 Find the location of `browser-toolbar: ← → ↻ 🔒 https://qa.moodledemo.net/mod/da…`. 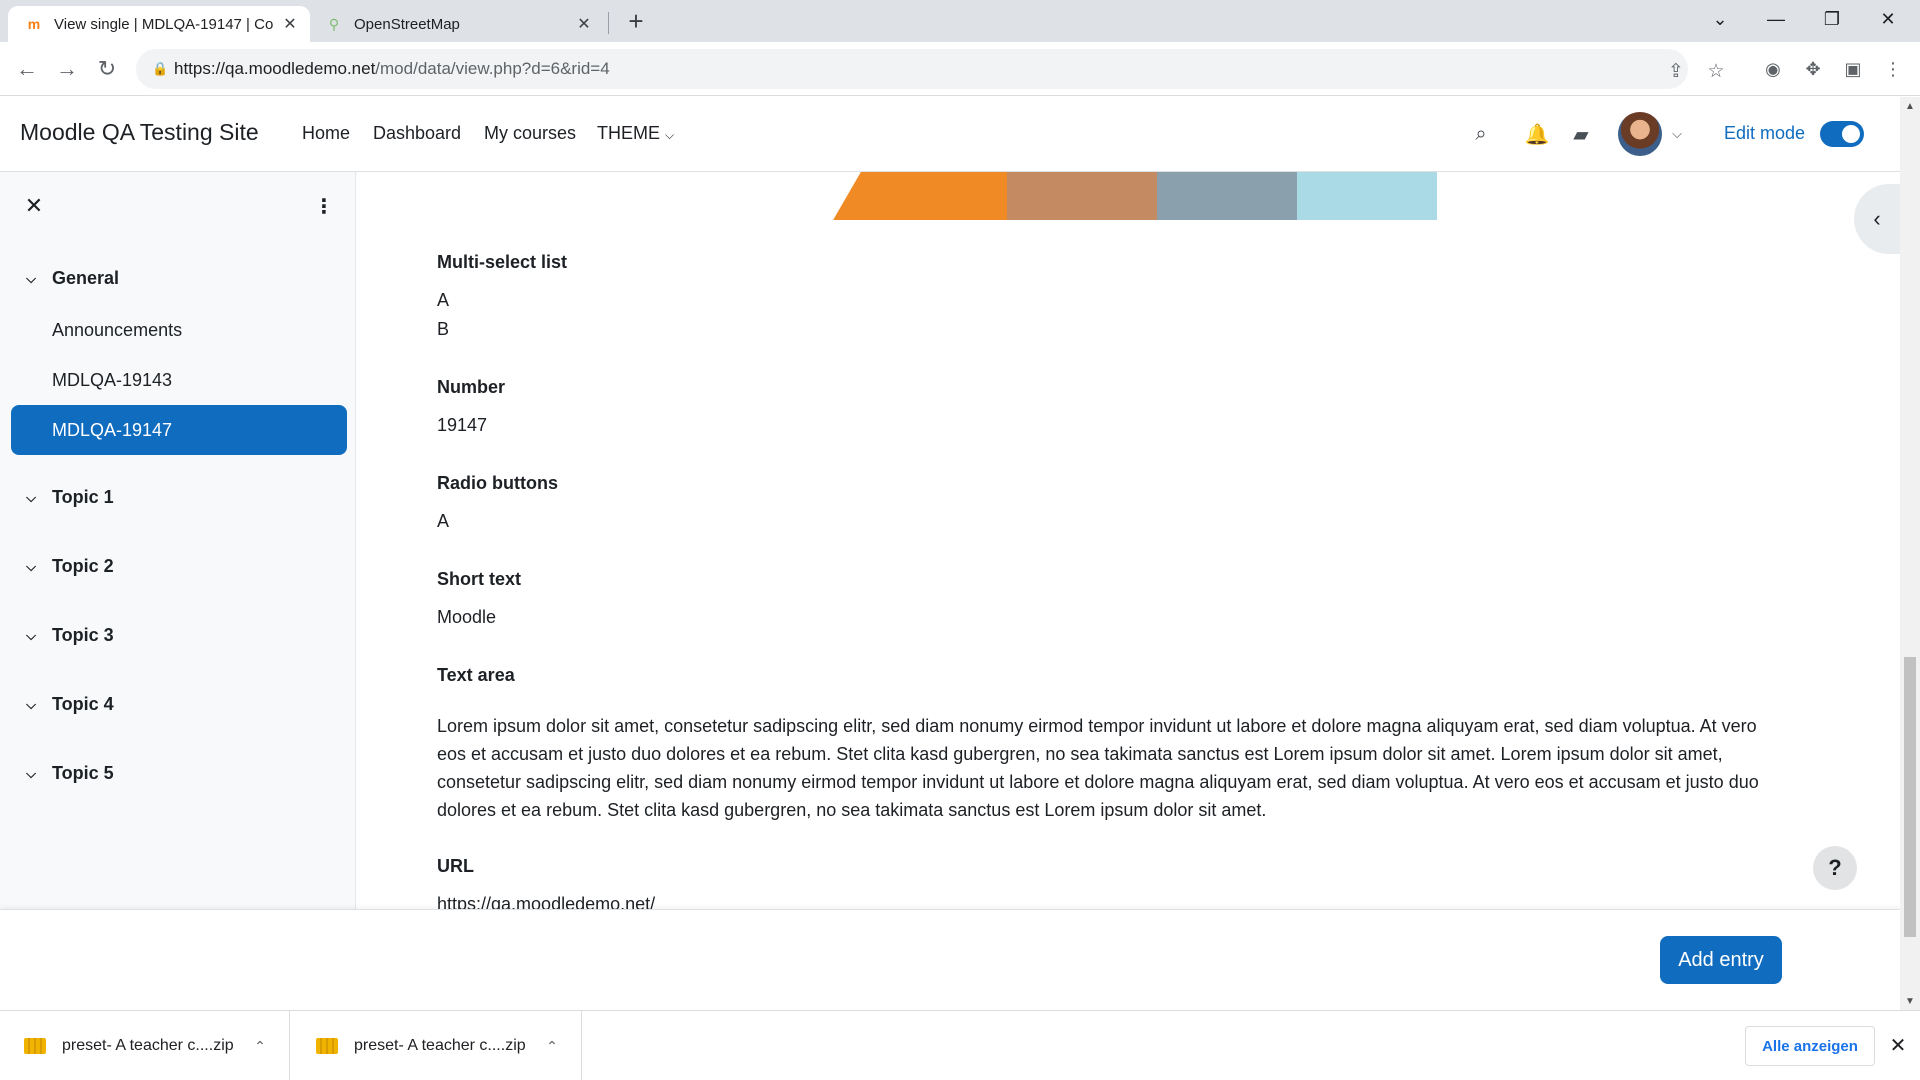

browser-toolbar: ← → ↻ 🔒 https://qa.moodledemo.net/mod/da… is located at coordinates (960, 69).